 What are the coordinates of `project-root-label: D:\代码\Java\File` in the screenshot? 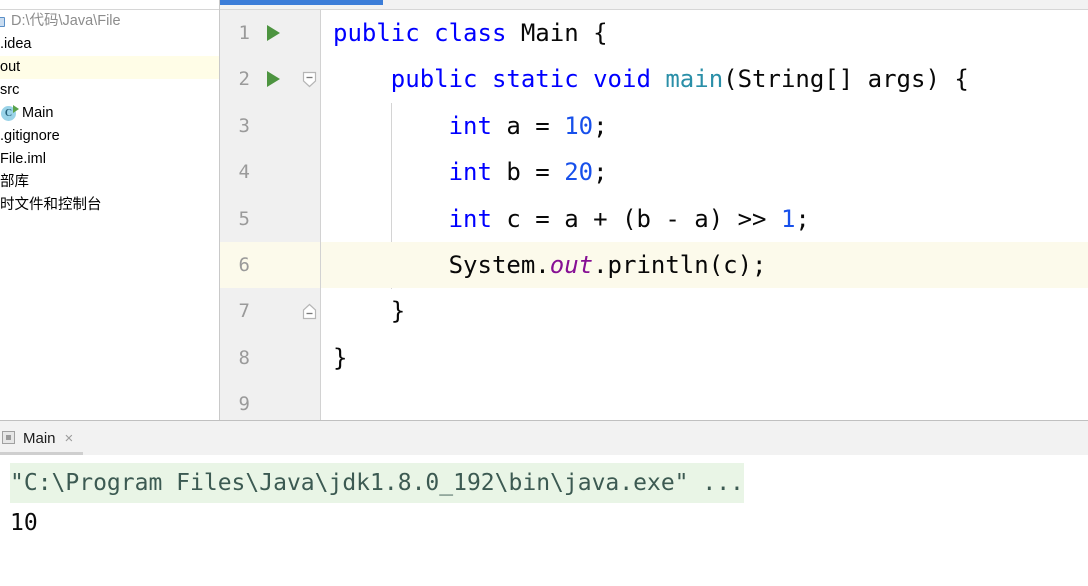 It's located at (66, 21).